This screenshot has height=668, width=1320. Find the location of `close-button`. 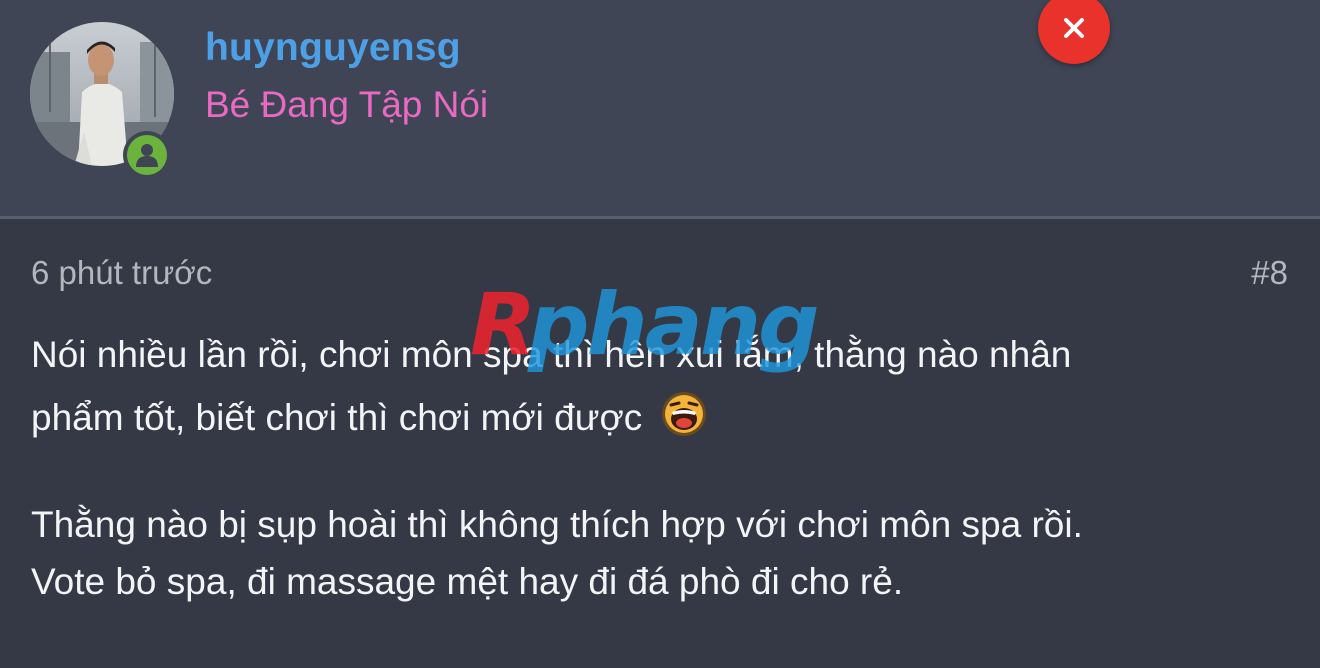

close-button is located at coordinates (1074, 32).